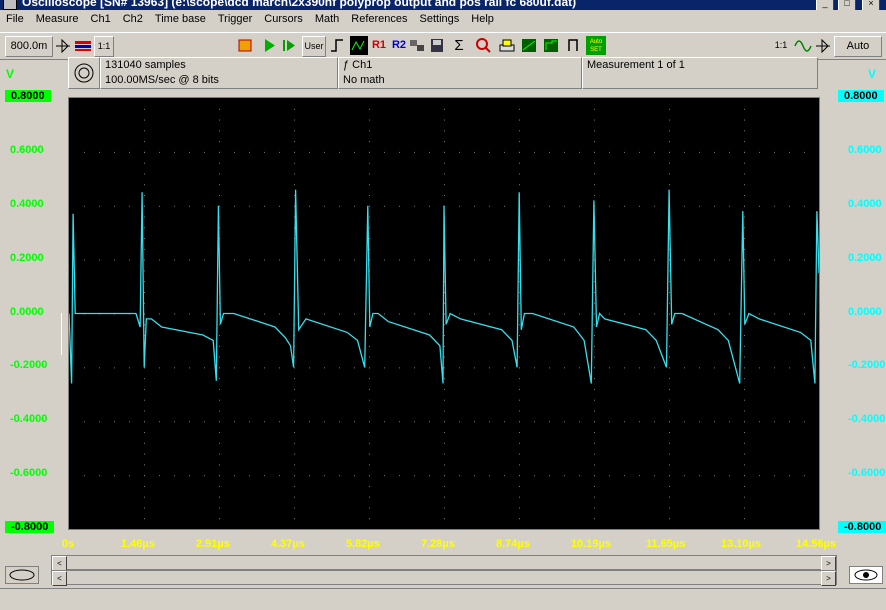 The width and height of the screenshot is (886, 610). I want to click on left-axis-unit: V, so click(10, 74).